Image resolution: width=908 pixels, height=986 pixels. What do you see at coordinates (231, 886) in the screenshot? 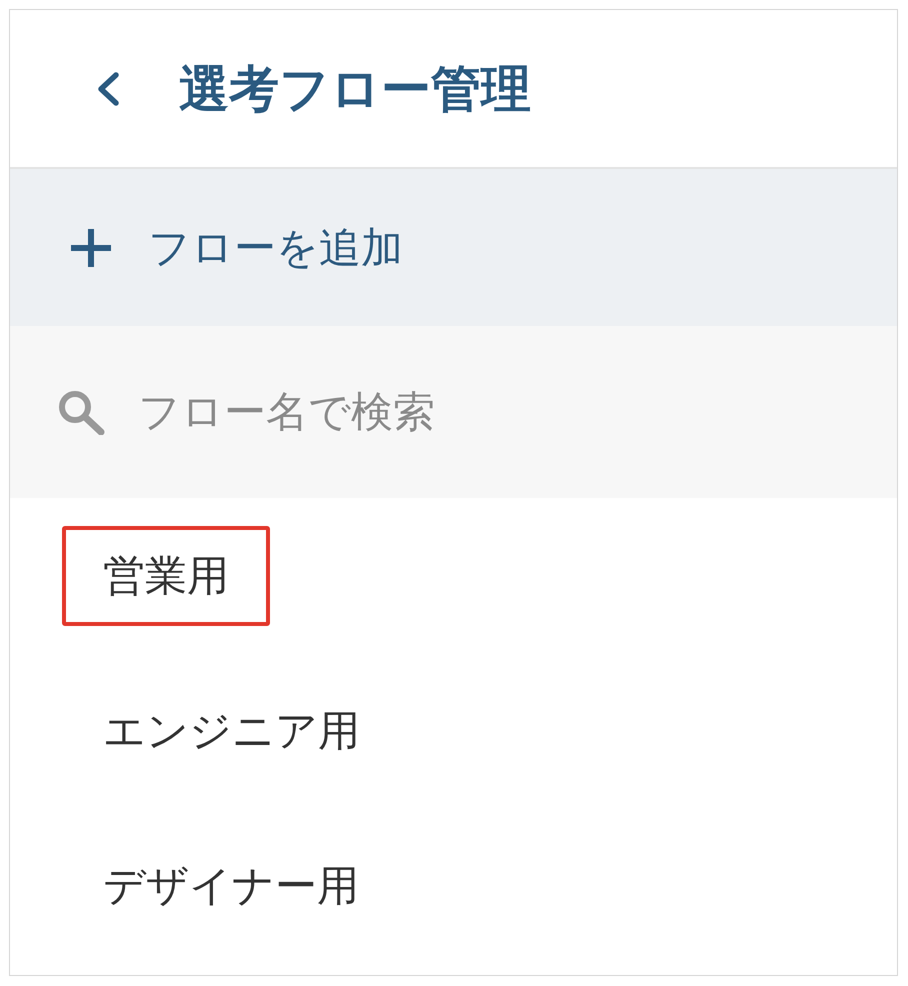
I see `flow-list-item: デザイナー用` at bounding box center [231, 886].